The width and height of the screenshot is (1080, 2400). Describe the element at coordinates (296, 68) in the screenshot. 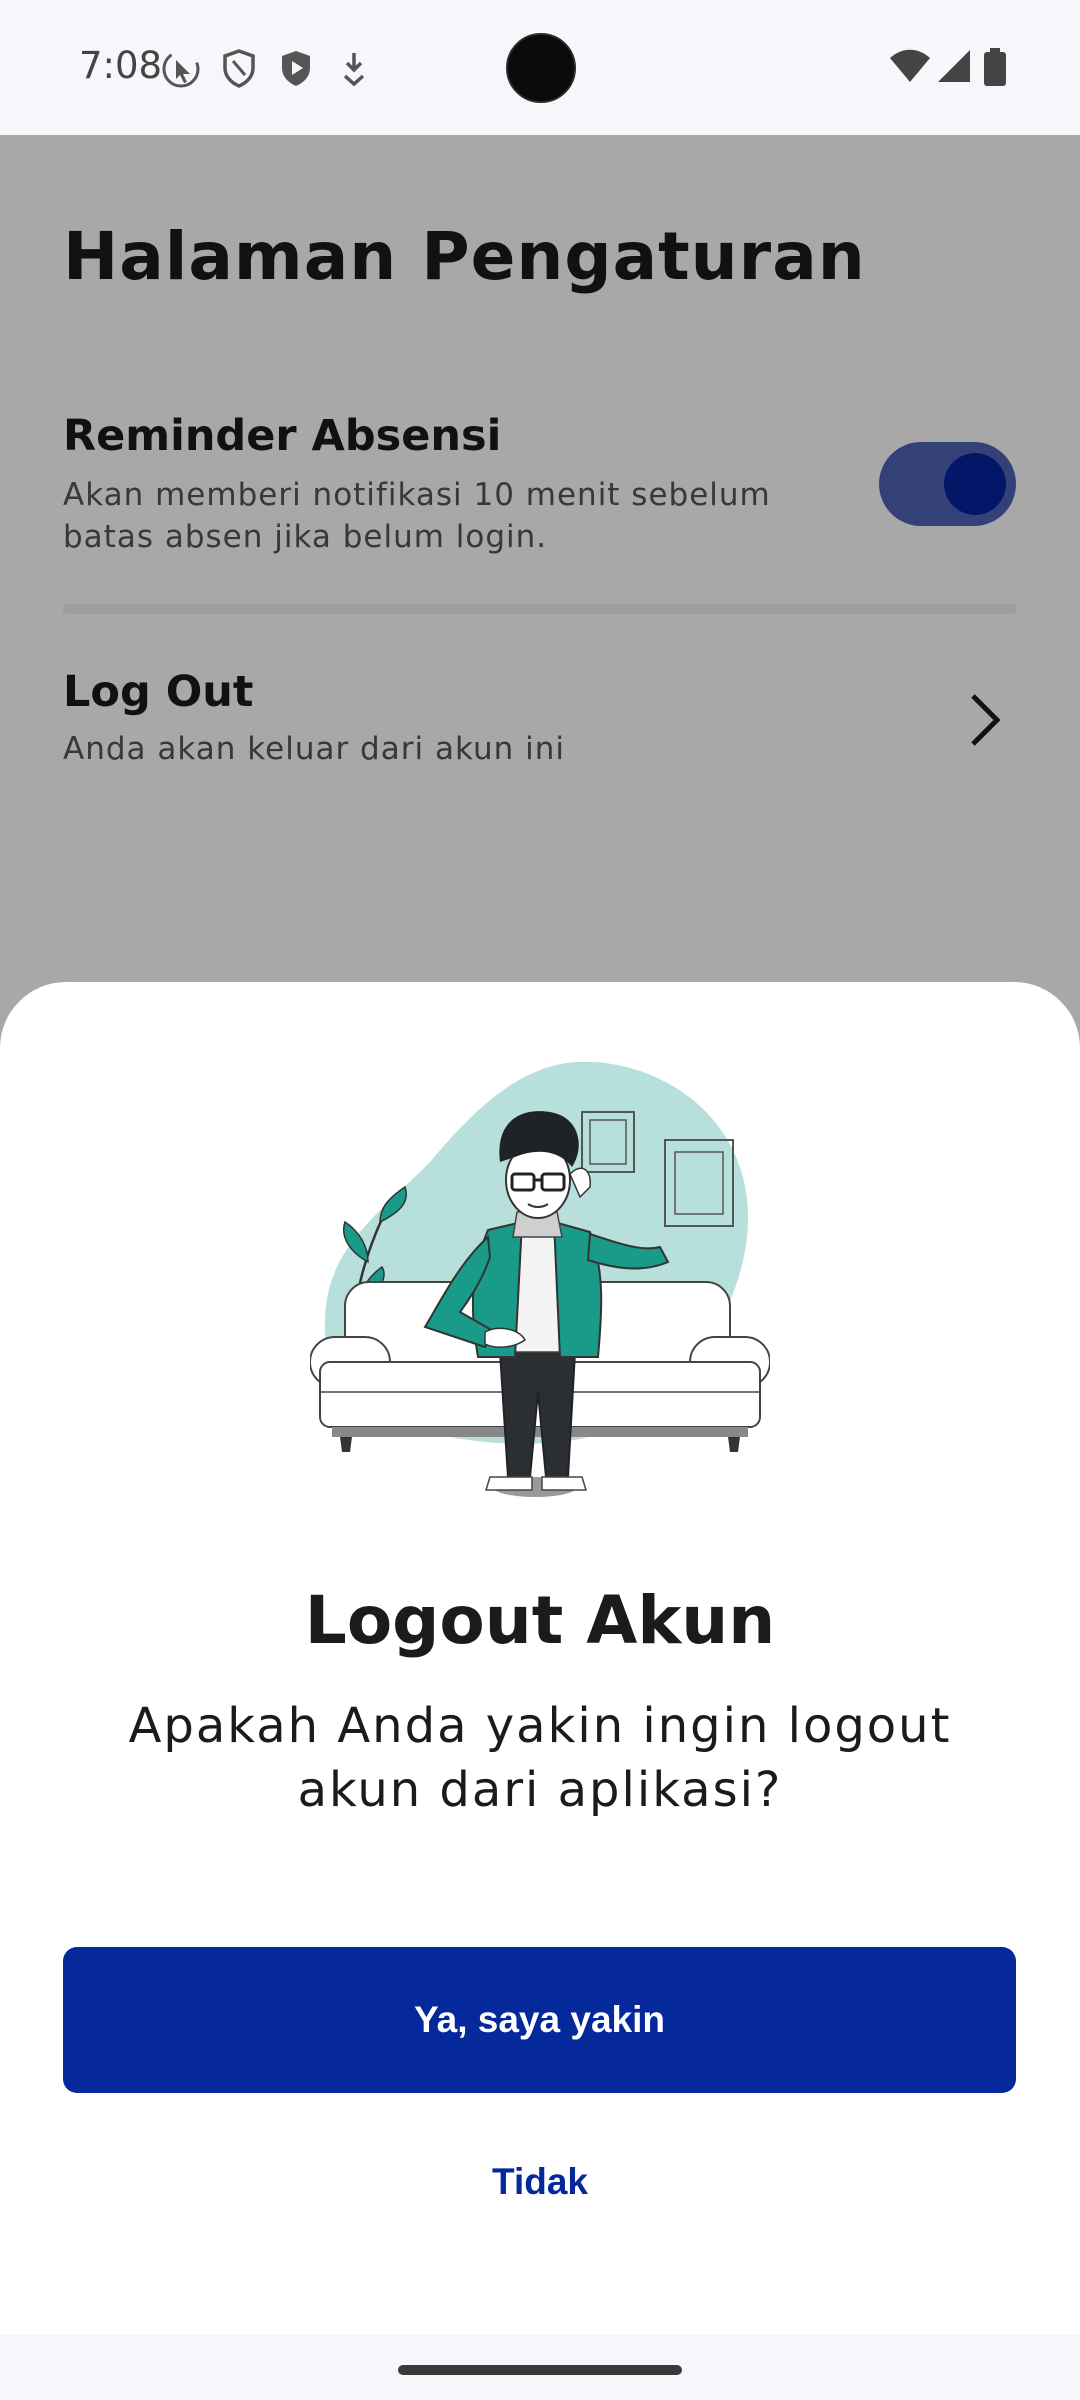

I see `play-shield-icon` at that location.